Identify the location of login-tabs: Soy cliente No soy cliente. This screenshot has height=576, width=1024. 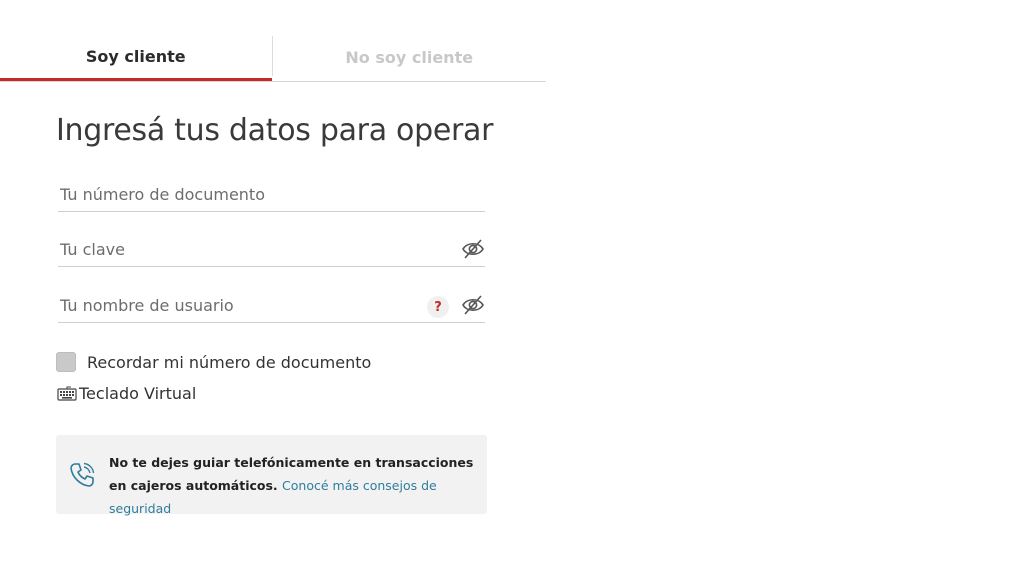
(273, 58).